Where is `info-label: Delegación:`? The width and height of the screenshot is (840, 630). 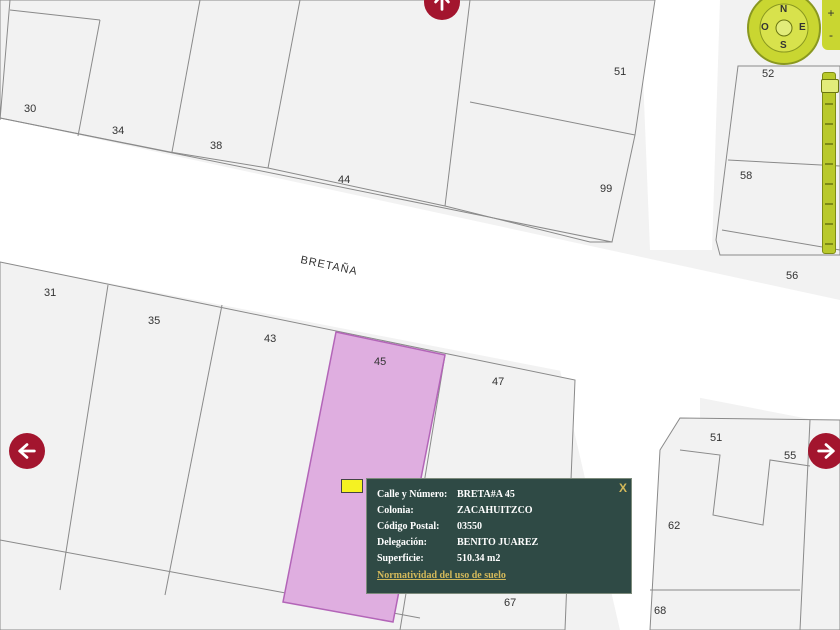
info-label: Delegación: is located at coordinates (402, 542).